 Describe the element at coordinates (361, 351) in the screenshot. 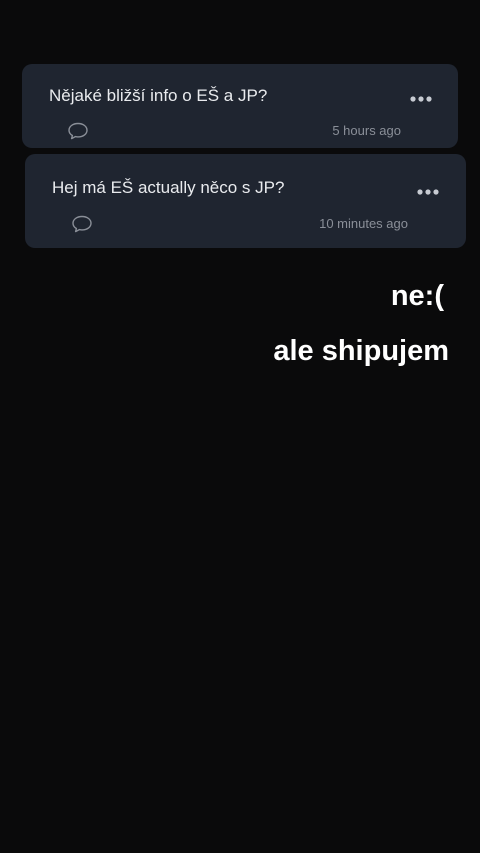

I see `story-text-line-2: ale shipujem` at that location.